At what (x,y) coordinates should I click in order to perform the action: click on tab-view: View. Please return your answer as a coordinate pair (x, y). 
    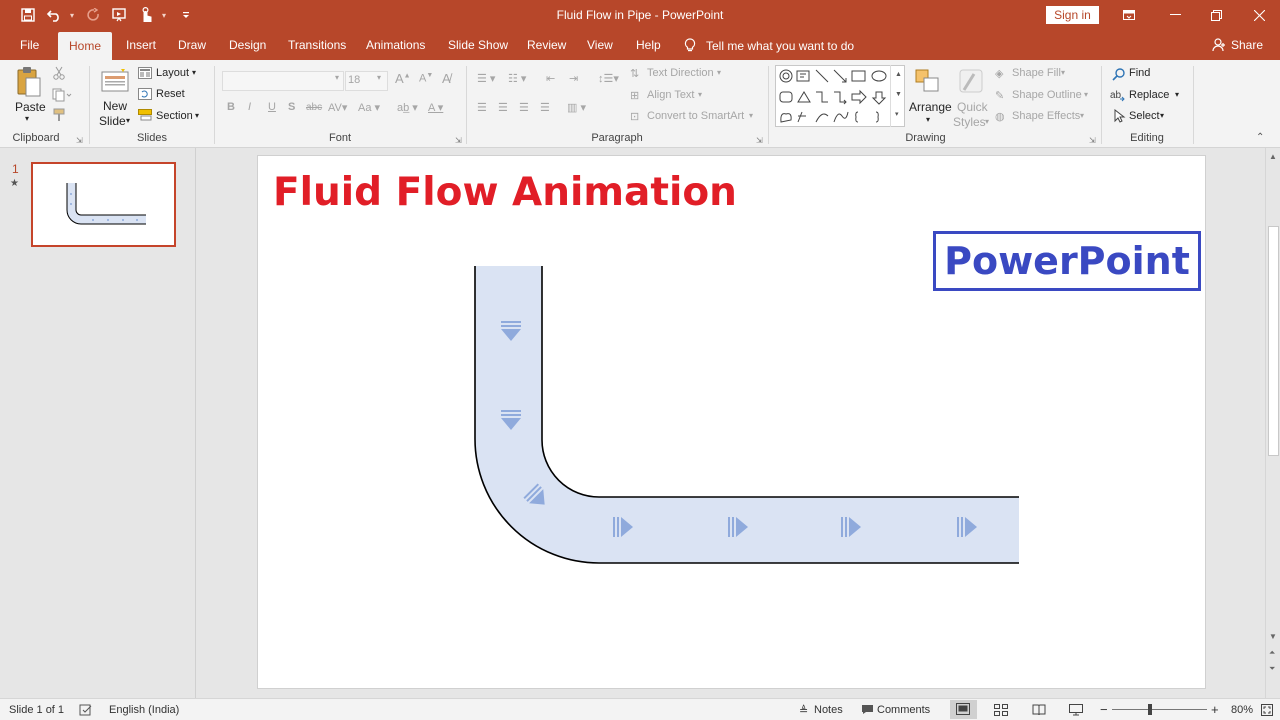
    Looking at the image, I should click on (600, 45).